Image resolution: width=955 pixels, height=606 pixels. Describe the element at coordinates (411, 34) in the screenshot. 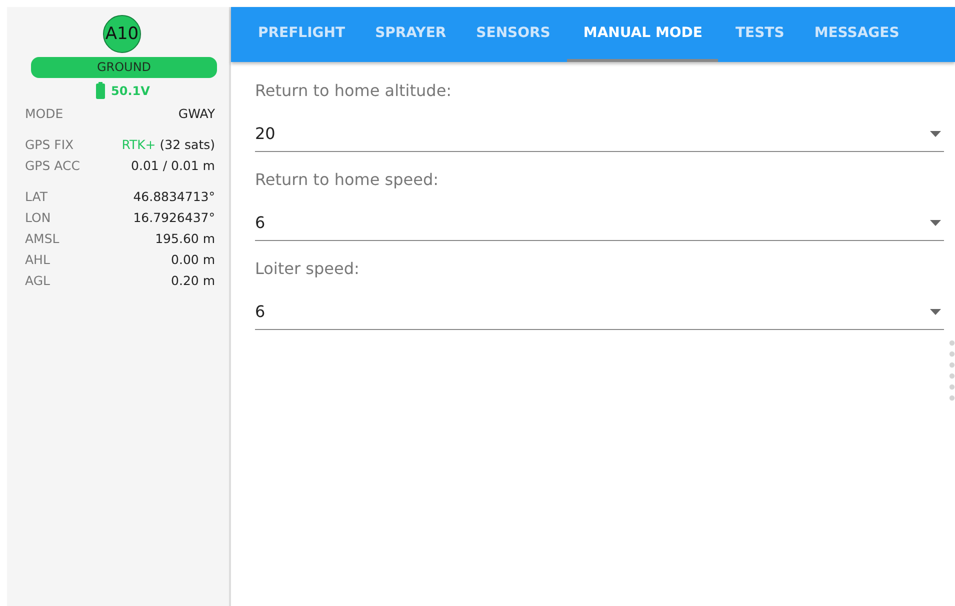

I see `tab: SPRAYER` at that location.